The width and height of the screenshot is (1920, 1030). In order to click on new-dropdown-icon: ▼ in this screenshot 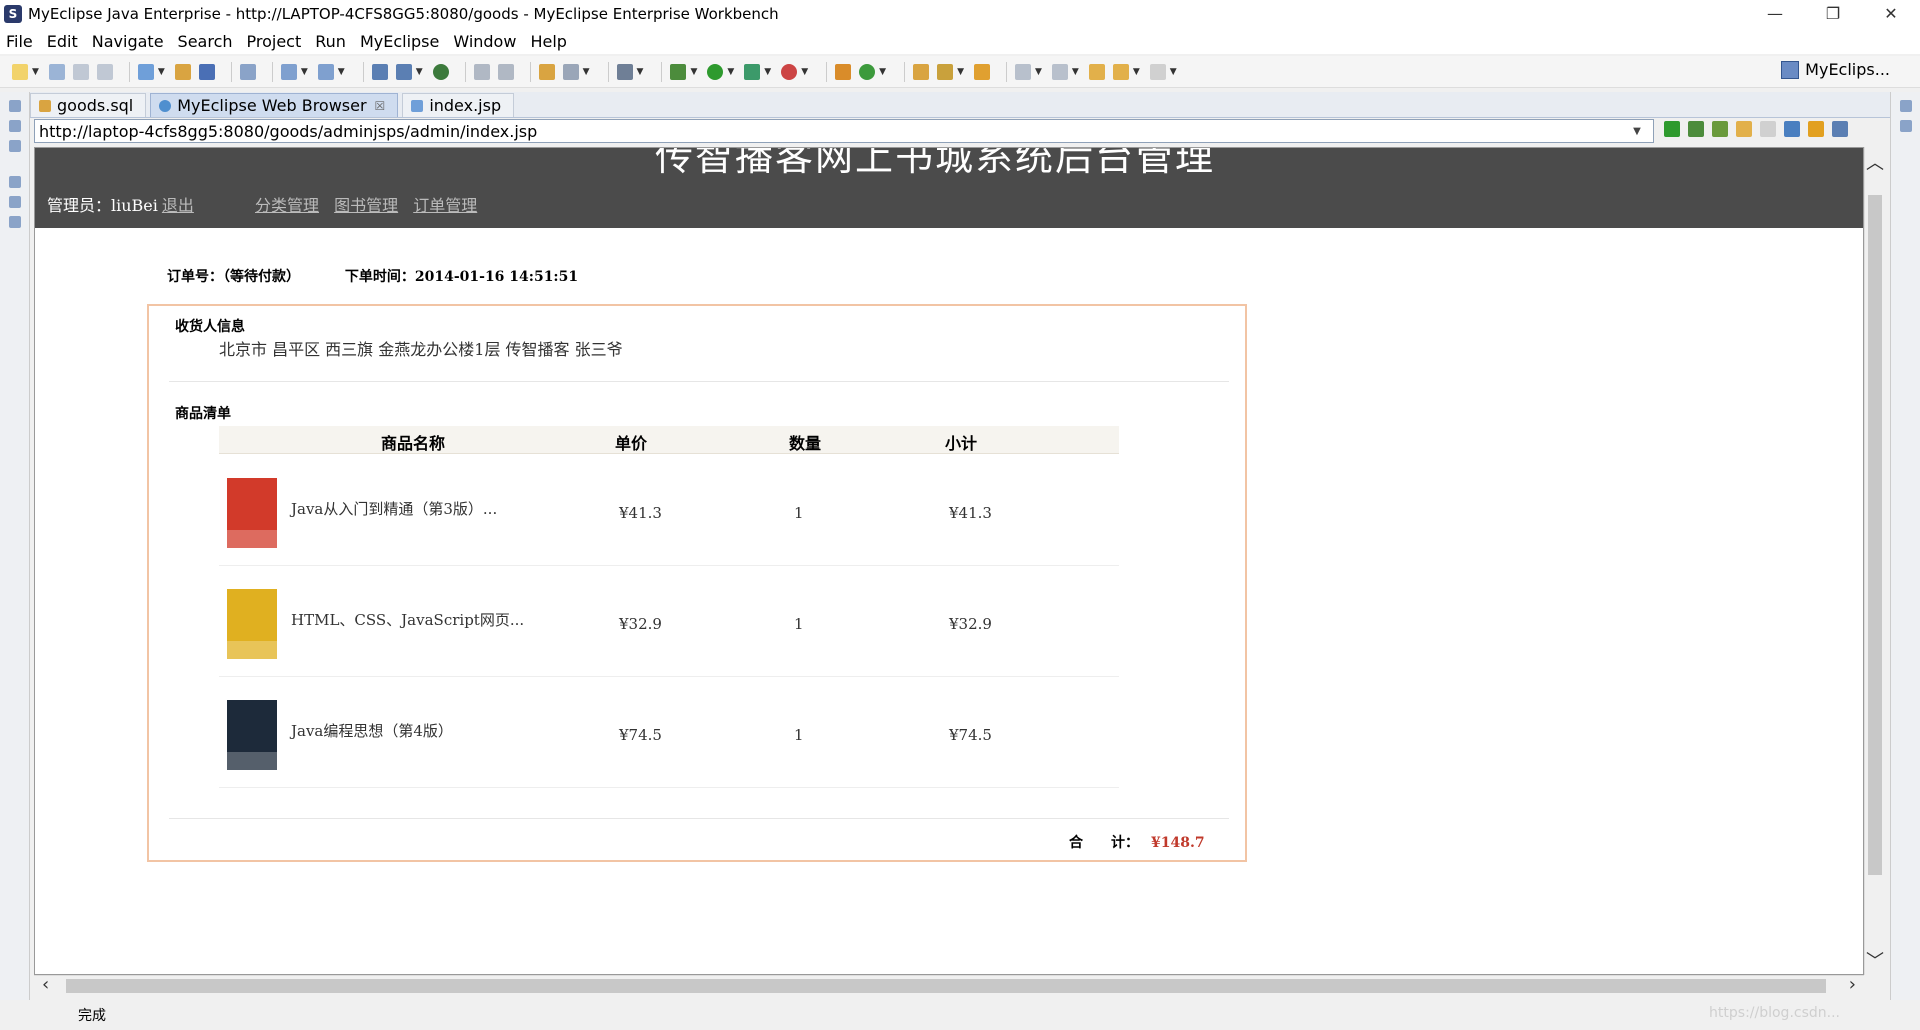, I will do `click(35, 72)`.